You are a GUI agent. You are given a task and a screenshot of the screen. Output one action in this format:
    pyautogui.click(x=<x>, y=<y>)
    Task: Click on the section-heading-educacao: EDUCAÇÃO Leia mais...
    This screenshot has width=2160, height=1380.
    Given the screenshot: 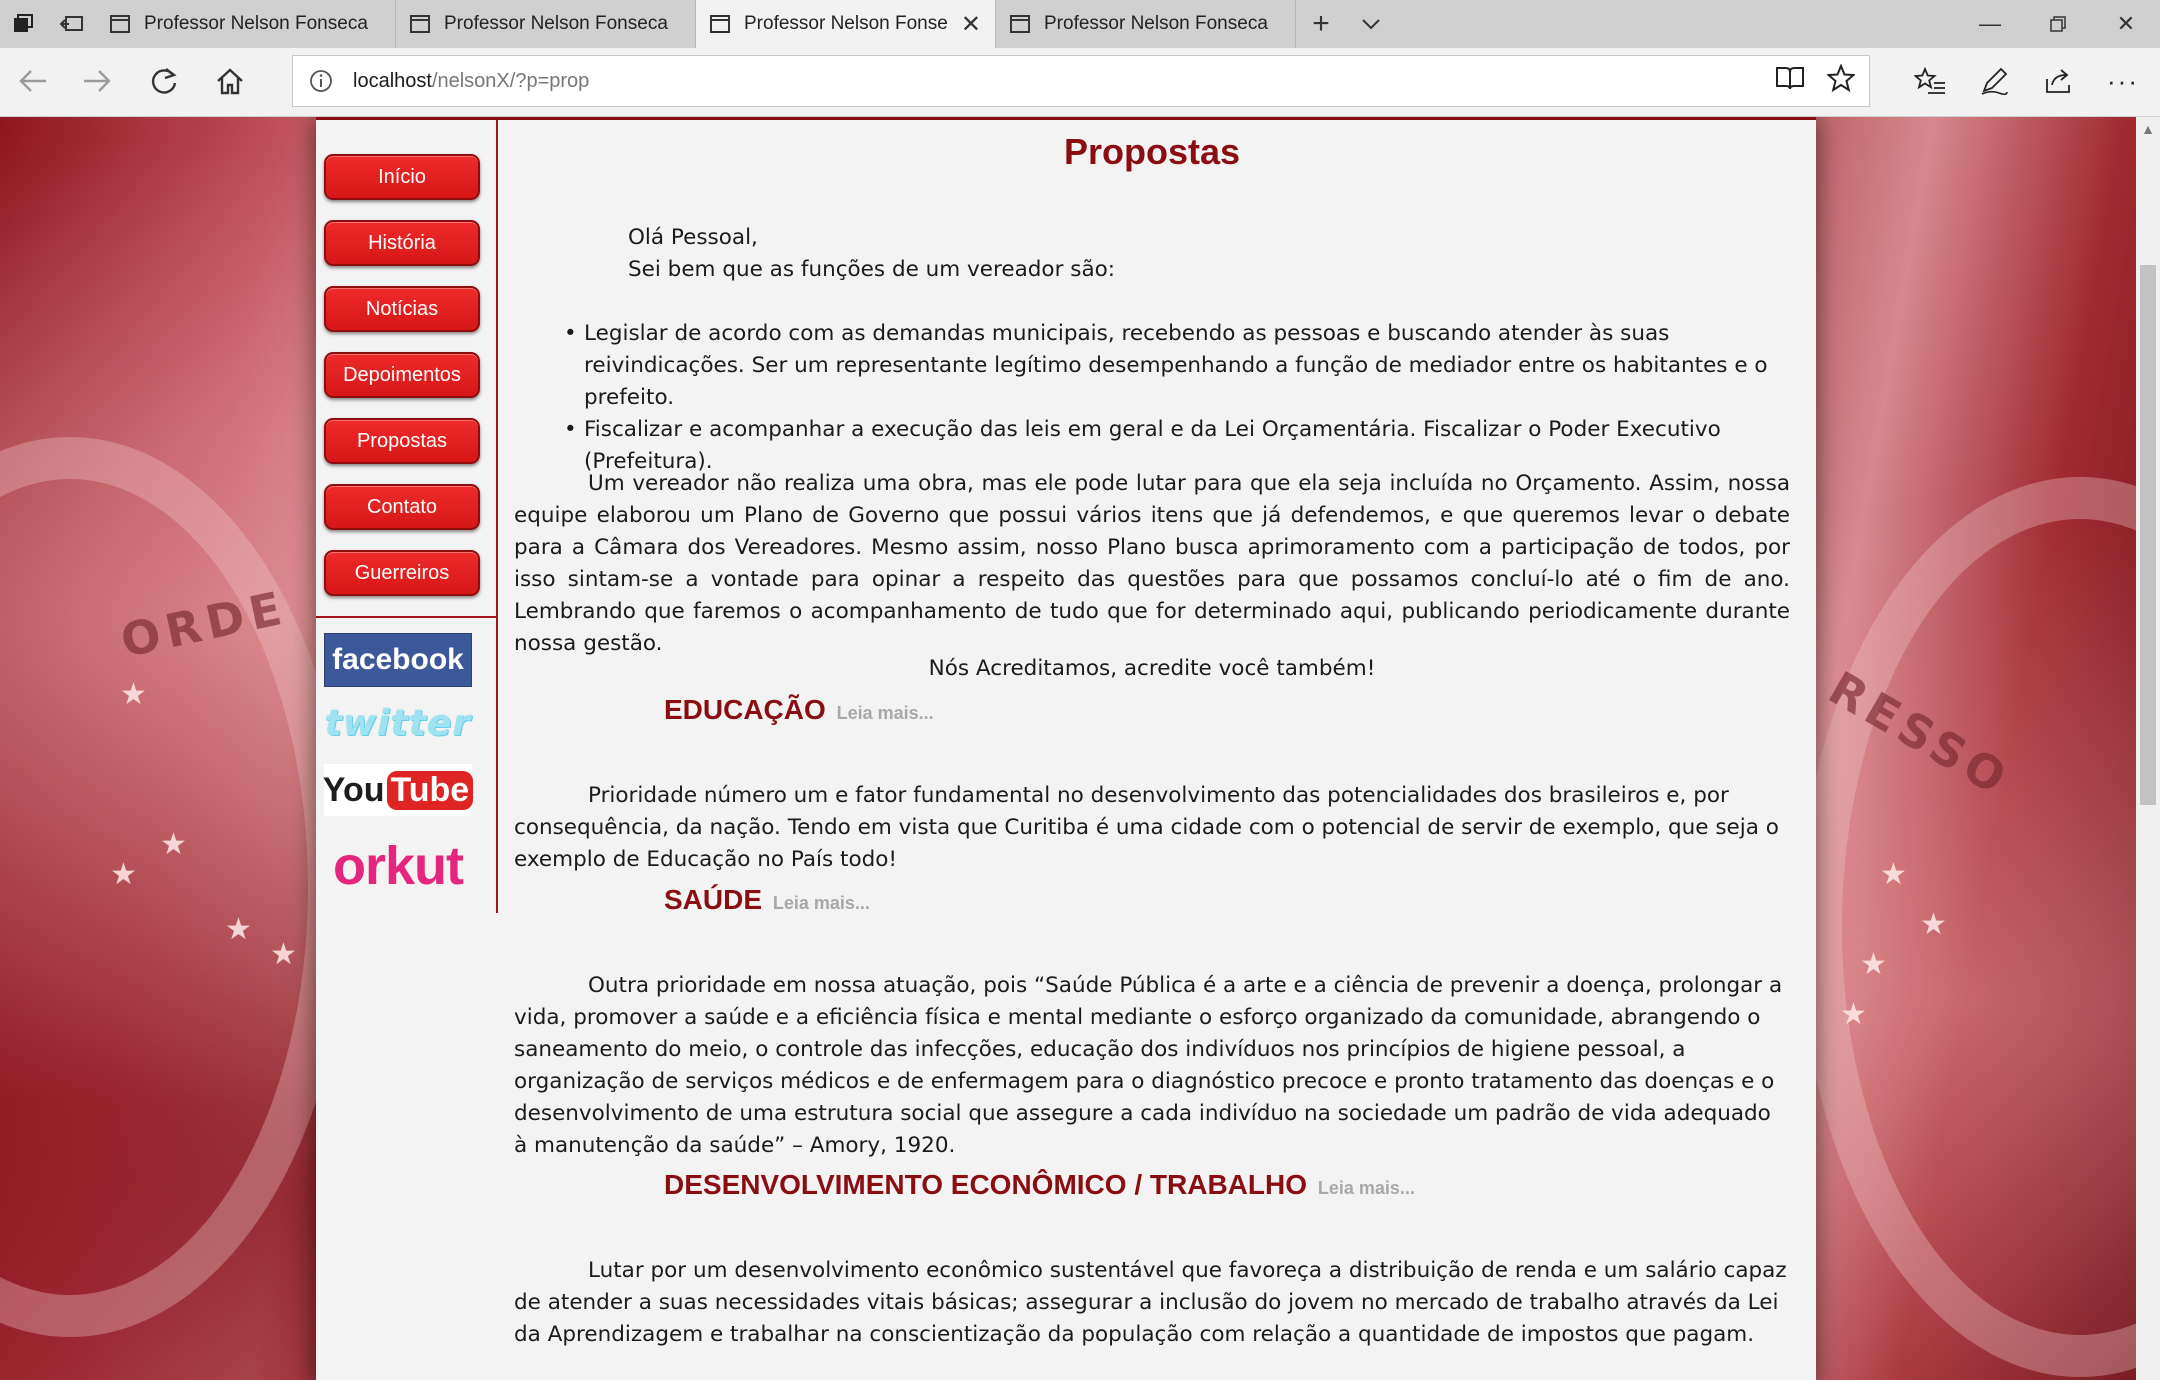 What is the action you would take?
    pyautogui.click(x=799, y=711)
    